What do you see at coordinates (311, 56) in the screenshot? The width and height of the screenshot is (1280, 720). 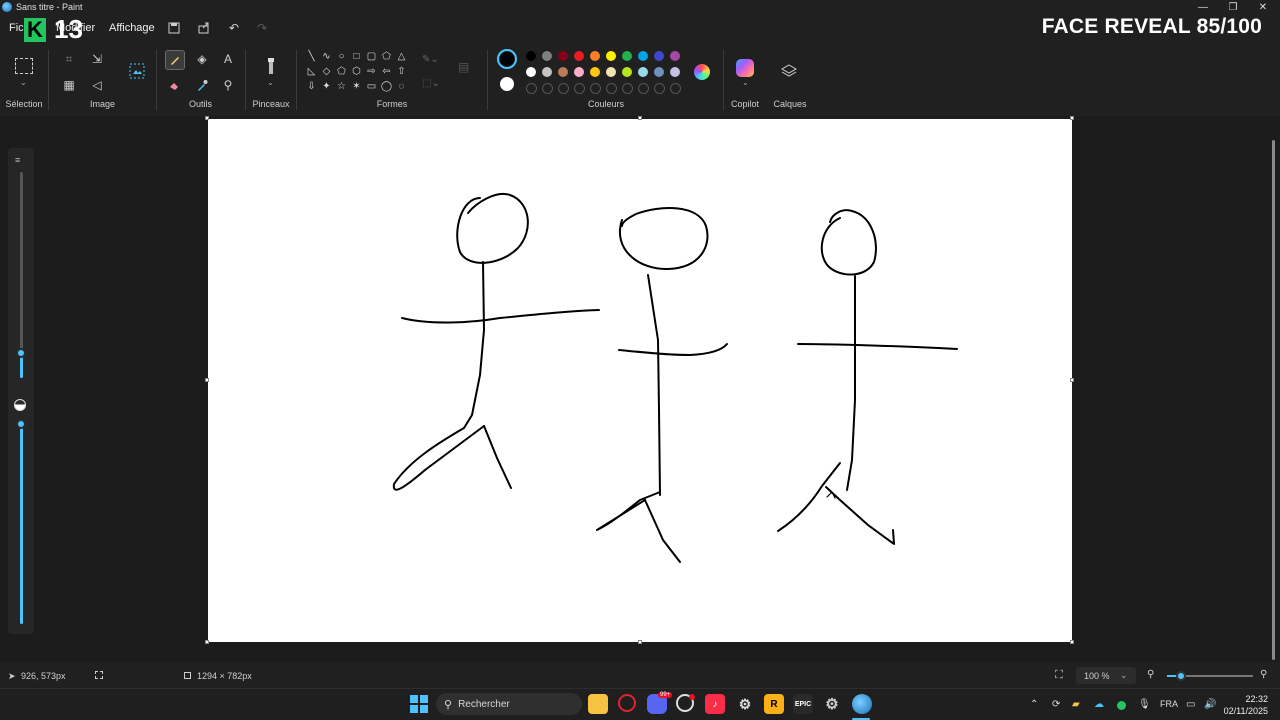 I see `shape-tool: ╲` at bounding box center [311, 56].